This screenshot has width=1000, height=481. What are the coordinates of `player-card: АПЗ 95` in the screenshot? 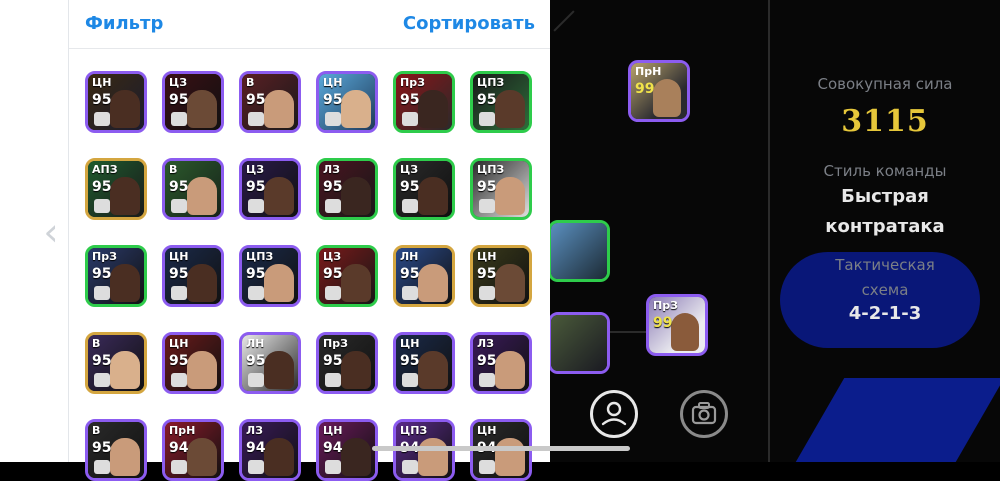 It's located at (116, 189).